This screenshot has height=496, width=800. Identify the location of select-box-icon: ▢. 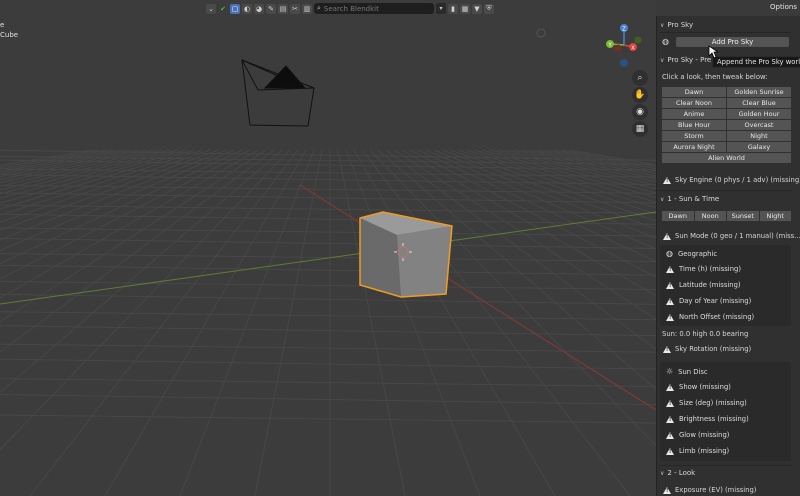
(235, 8).